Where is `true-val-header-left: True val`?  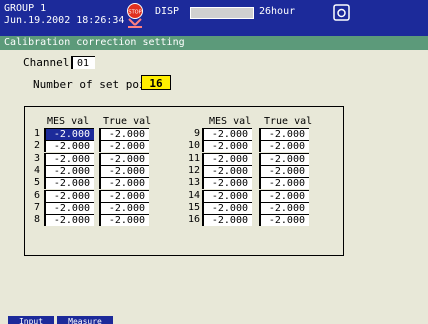
true-val-header-left: True val is located at coordinates (127, 121).